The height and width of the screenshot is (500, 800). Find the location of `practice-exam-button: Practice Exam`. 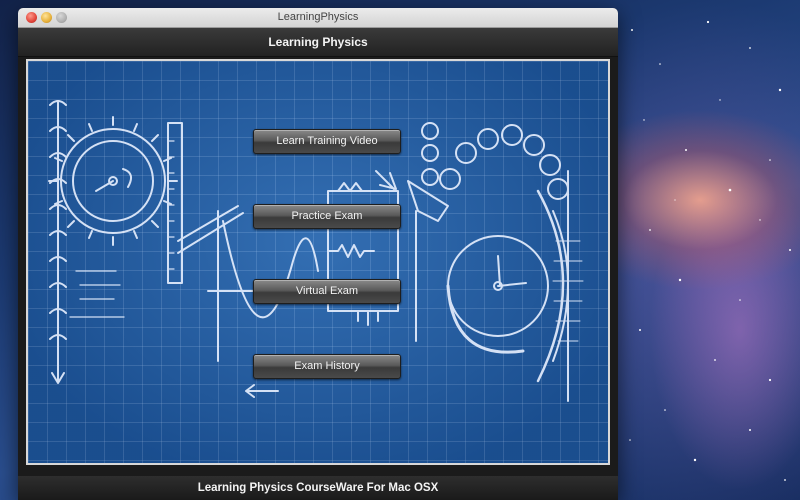

practice-exam-button: Practice Exam is located at coordinates (327, 216).